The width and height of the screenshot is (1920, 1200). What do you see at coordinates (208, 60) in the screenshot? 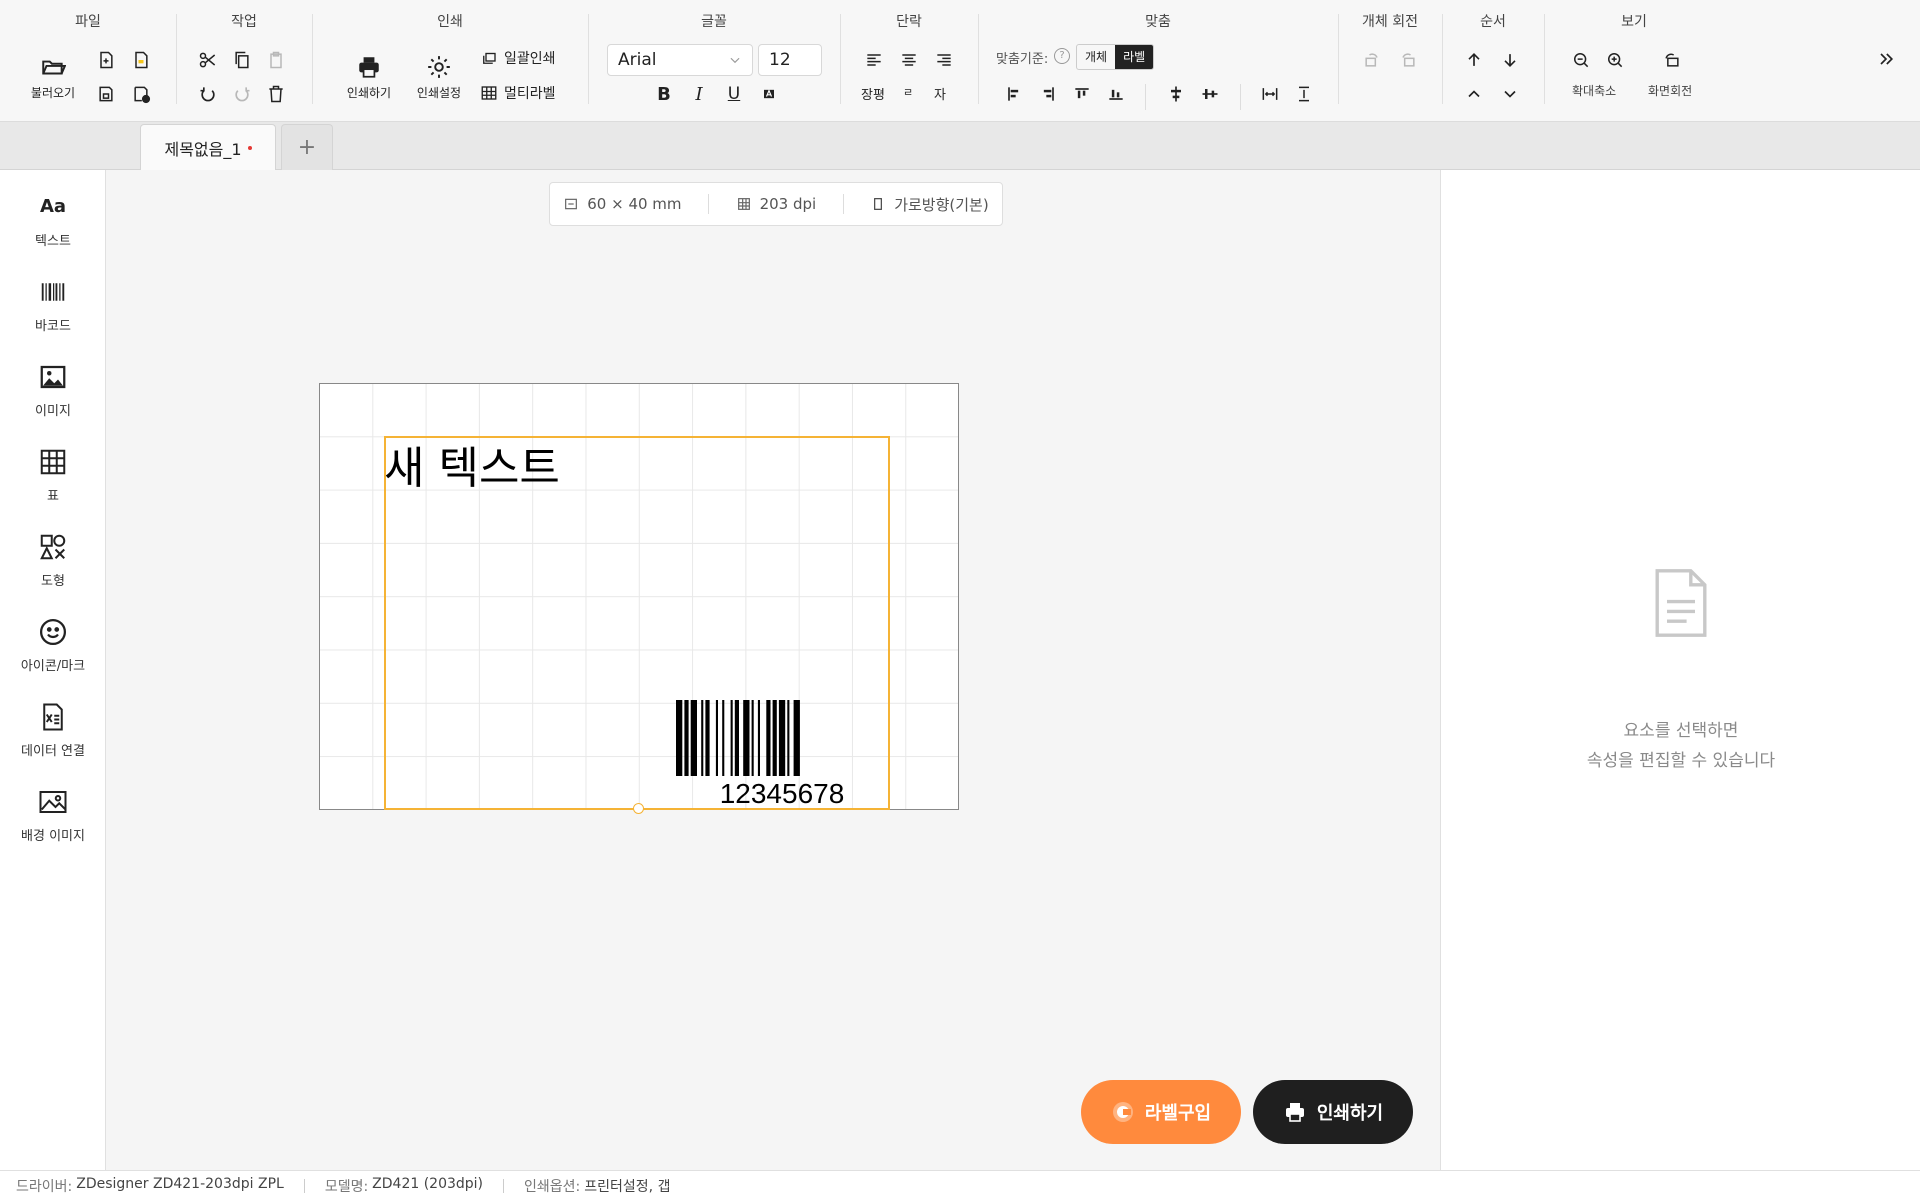
I see `cut-button` at bounding box center [208, 60].